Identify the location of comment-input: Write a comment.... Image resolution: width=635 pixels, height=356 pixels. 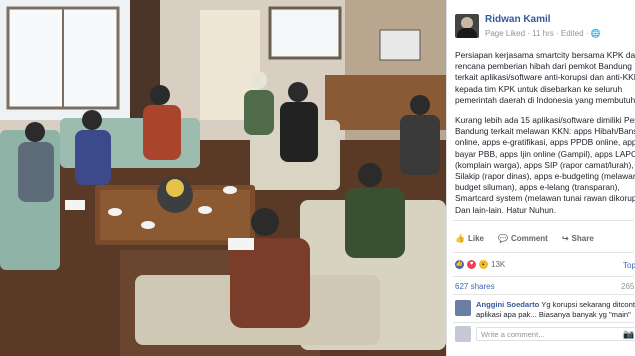
(555, 334).